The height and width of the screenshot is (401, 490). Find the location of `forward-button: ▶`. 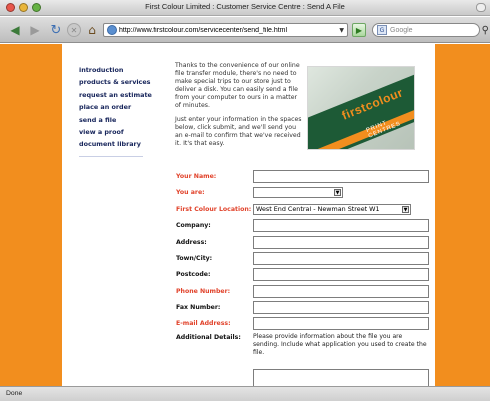

forward-button: ▶ is located at coordinates (35, 30).